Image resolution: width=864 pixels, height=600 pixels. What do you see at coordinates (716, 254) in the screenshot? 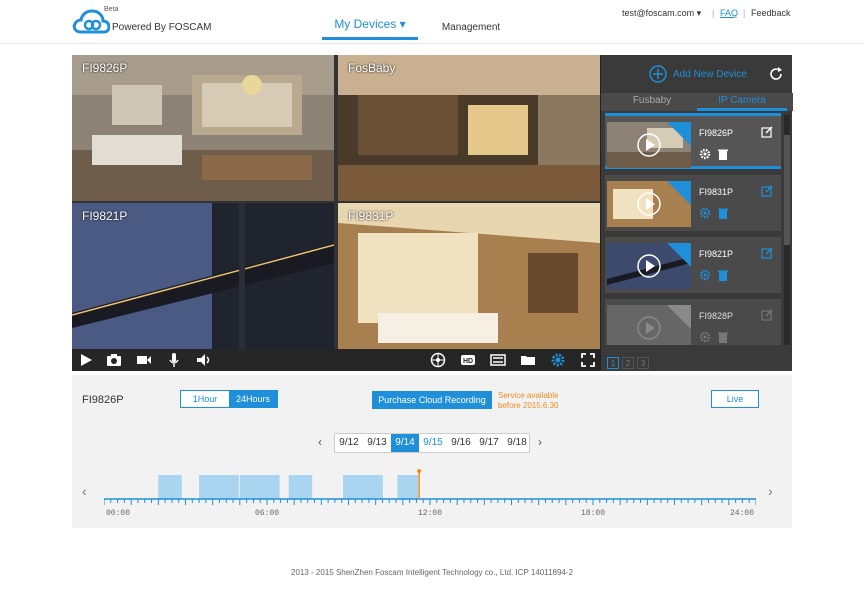
I see `device-name: FI9821P` at bounding box center [716, 254].